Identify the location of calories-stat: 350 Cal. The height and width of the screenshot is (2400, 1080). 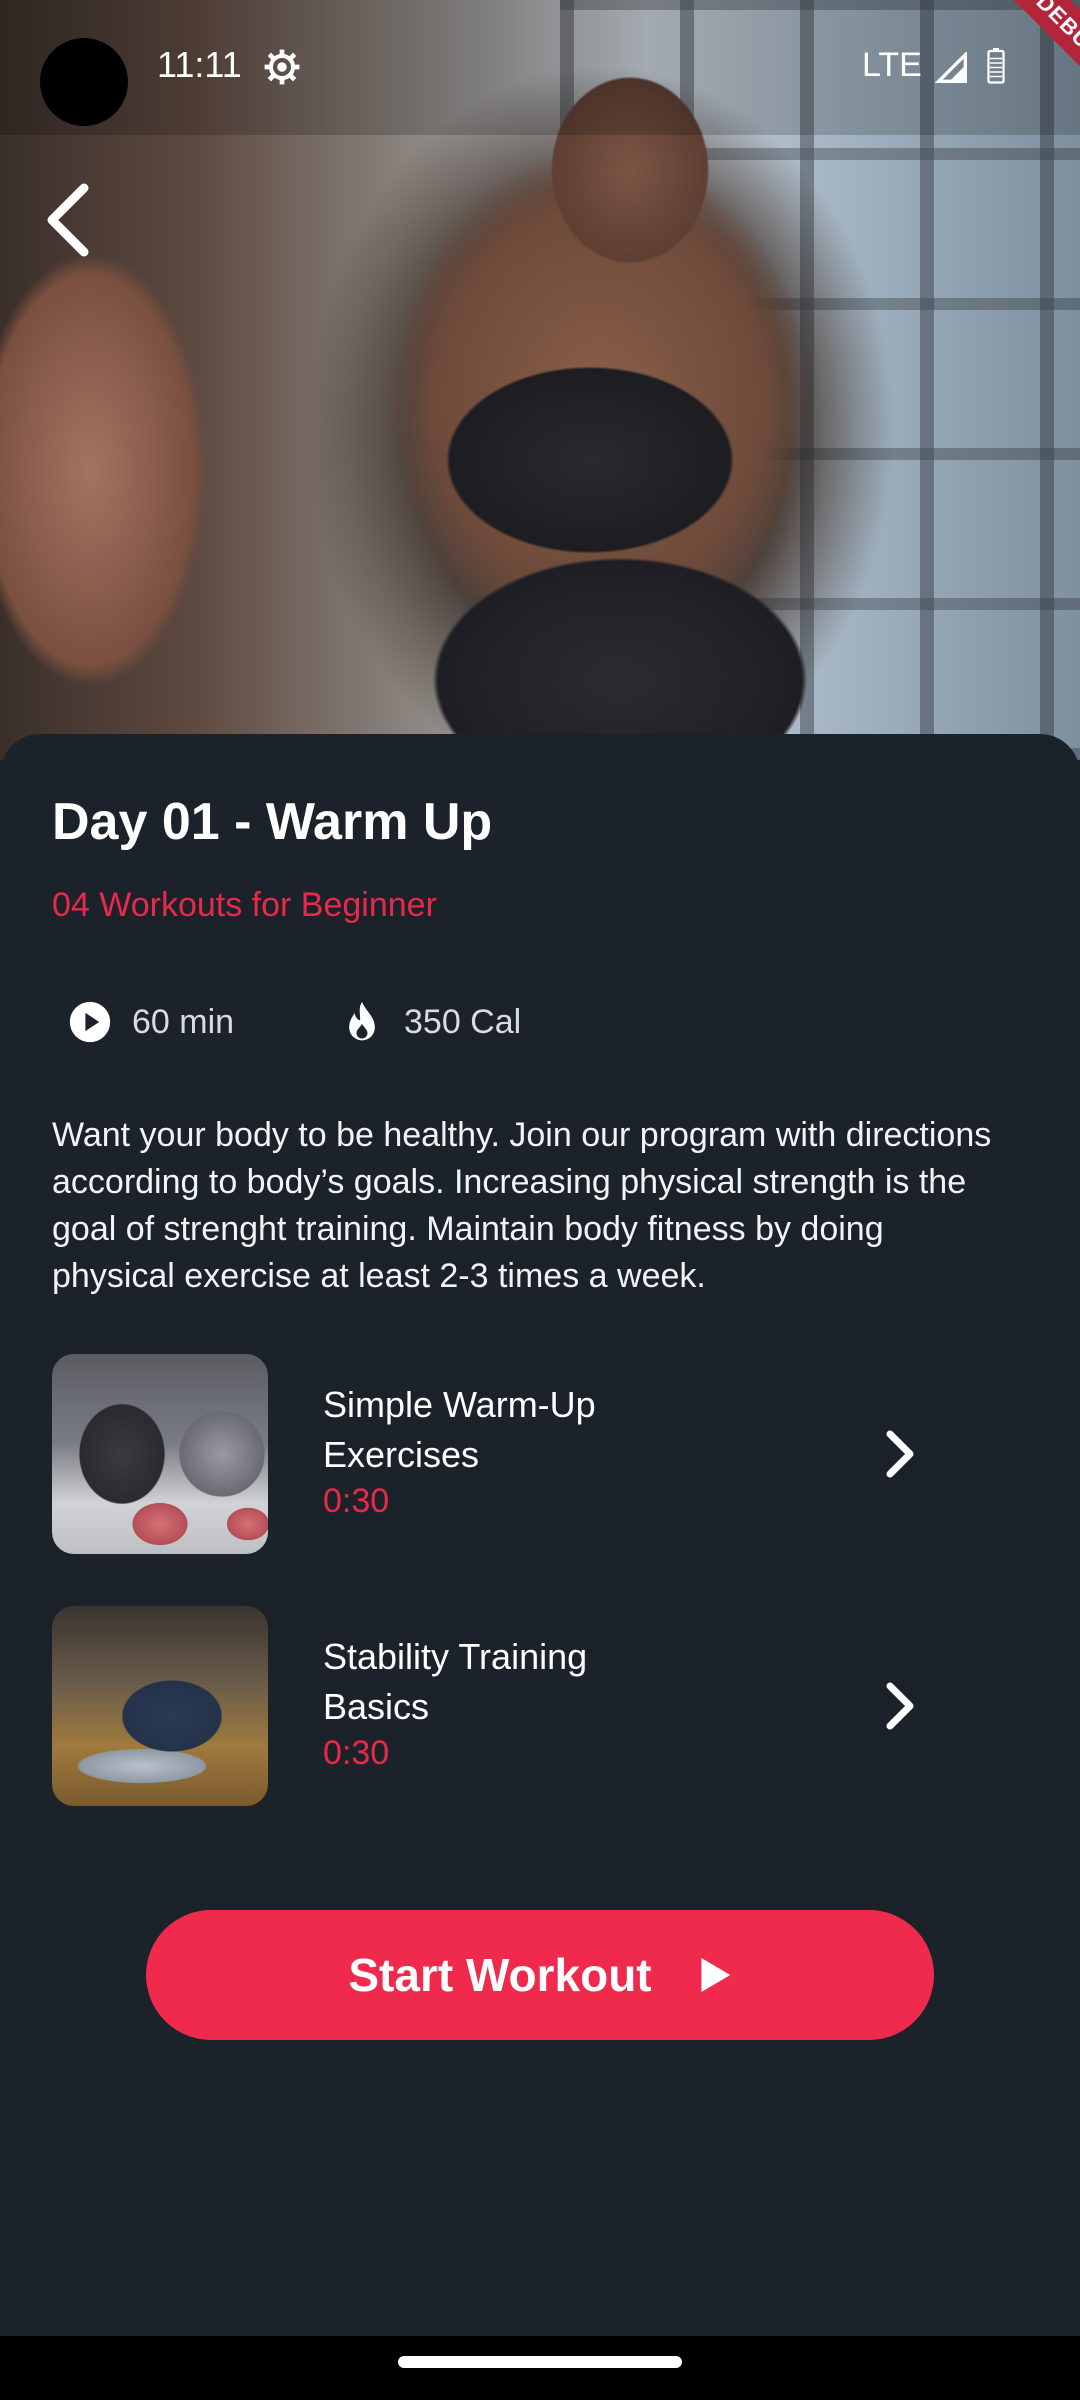
(430, 1022).